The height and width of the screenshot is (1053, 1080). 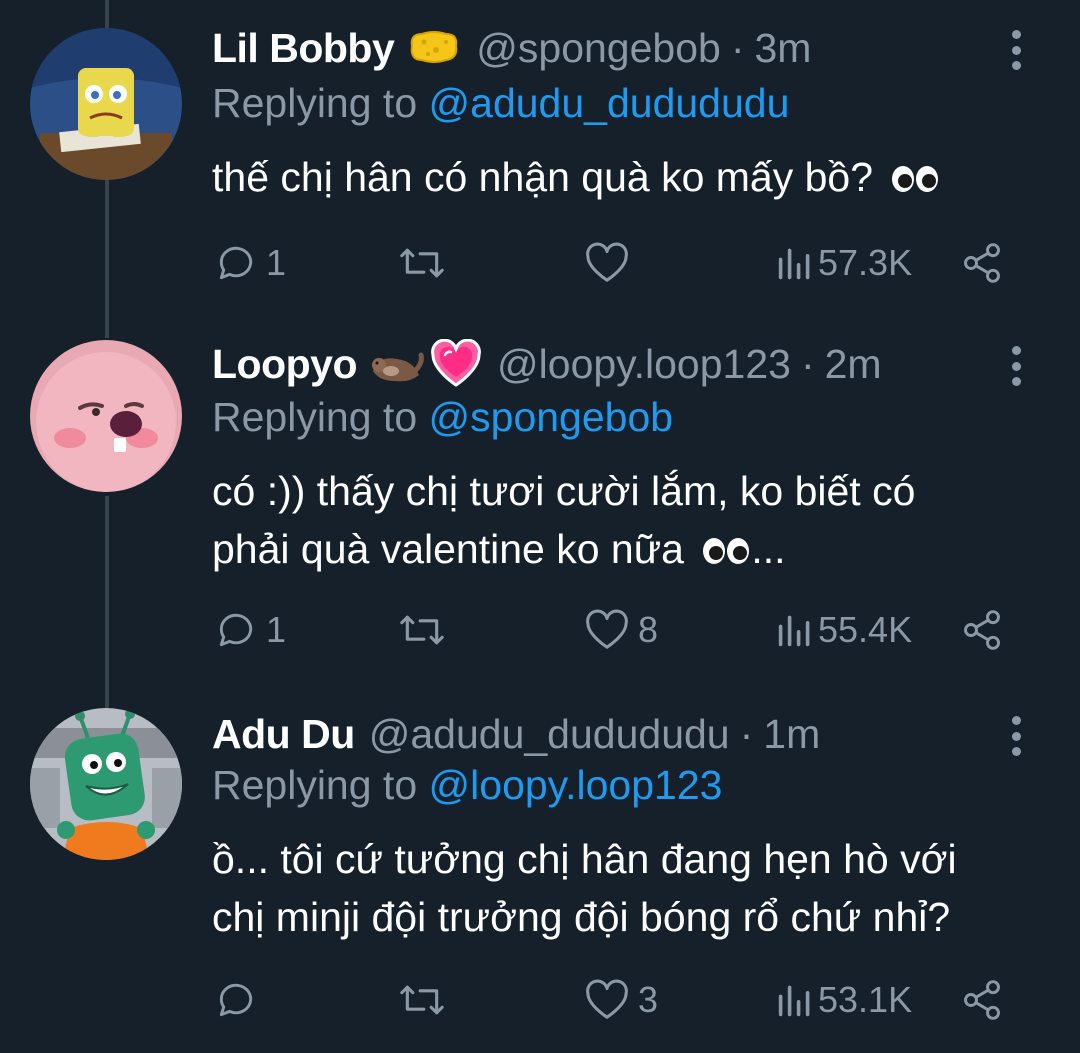 I want to click on sparkling-heart-icon, so click(x=456, y=364).